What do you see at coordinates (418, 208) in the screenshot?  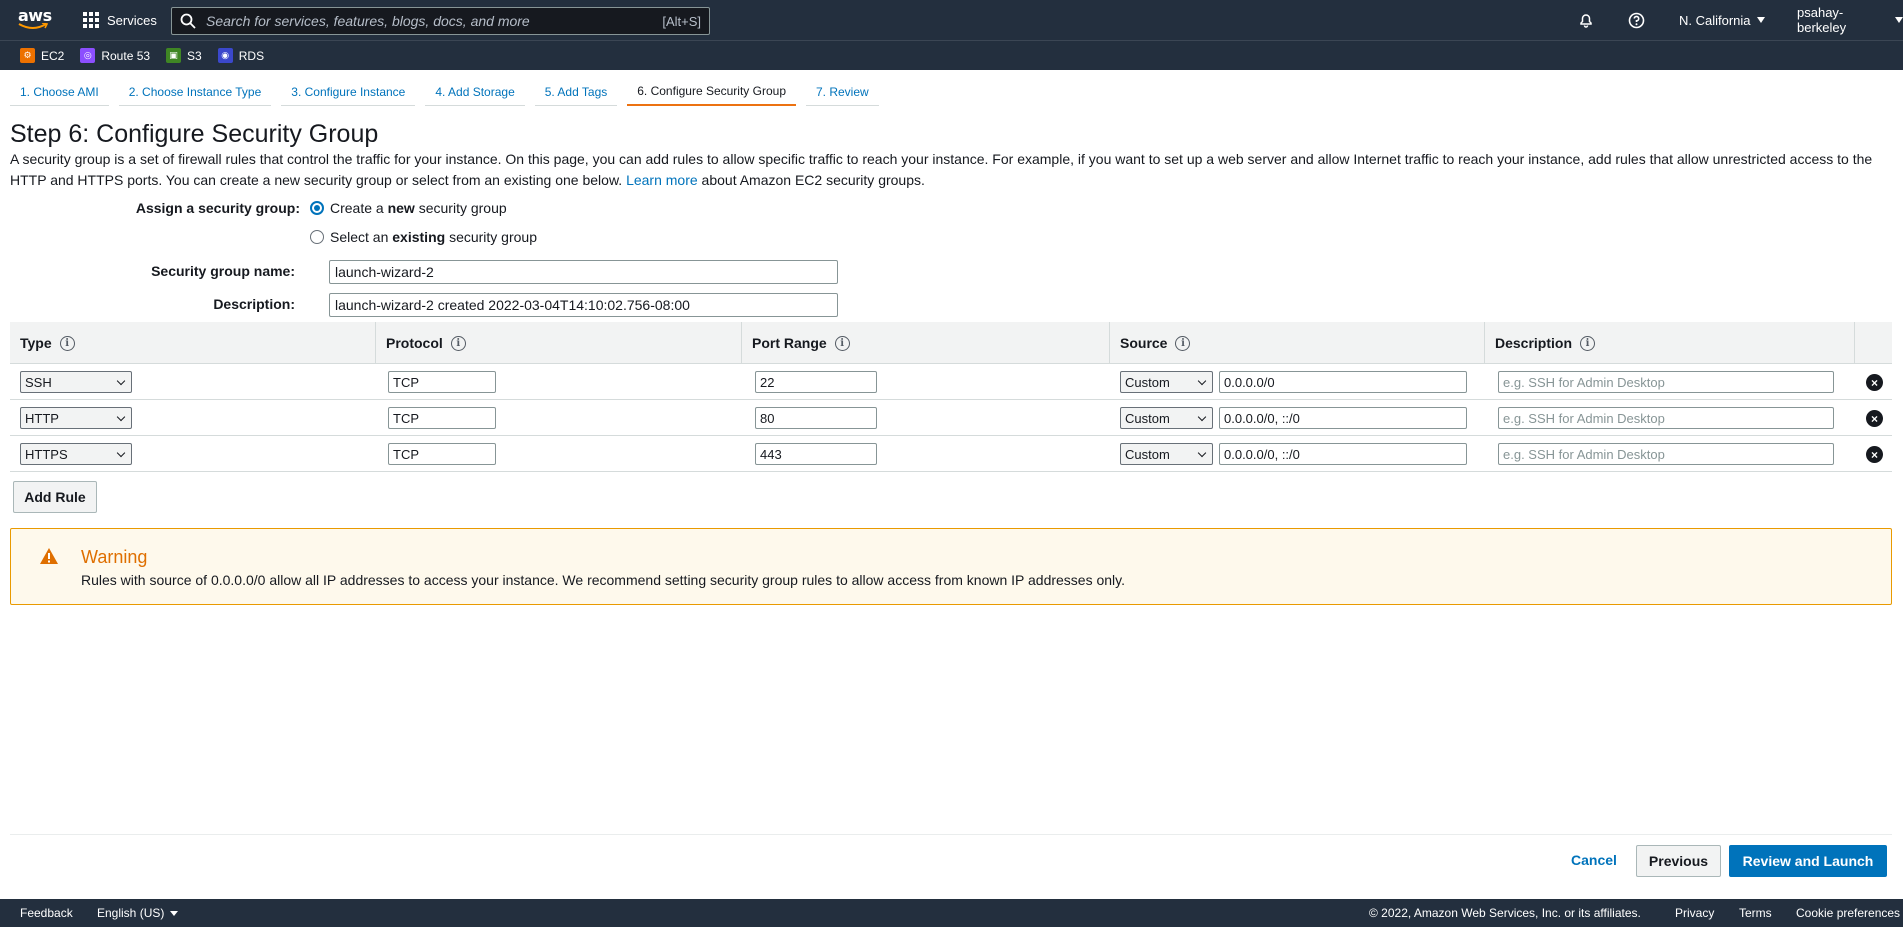 I see `radio-label-new: Create a new security group` at bounding box center [418, 208].